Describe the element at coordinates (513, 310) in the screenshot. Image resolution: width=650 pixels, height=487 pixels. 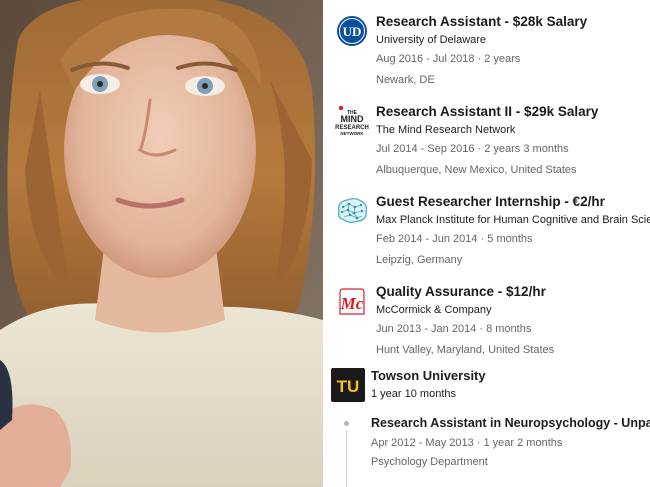
I see `company-name: McCormick & Company` at that location.